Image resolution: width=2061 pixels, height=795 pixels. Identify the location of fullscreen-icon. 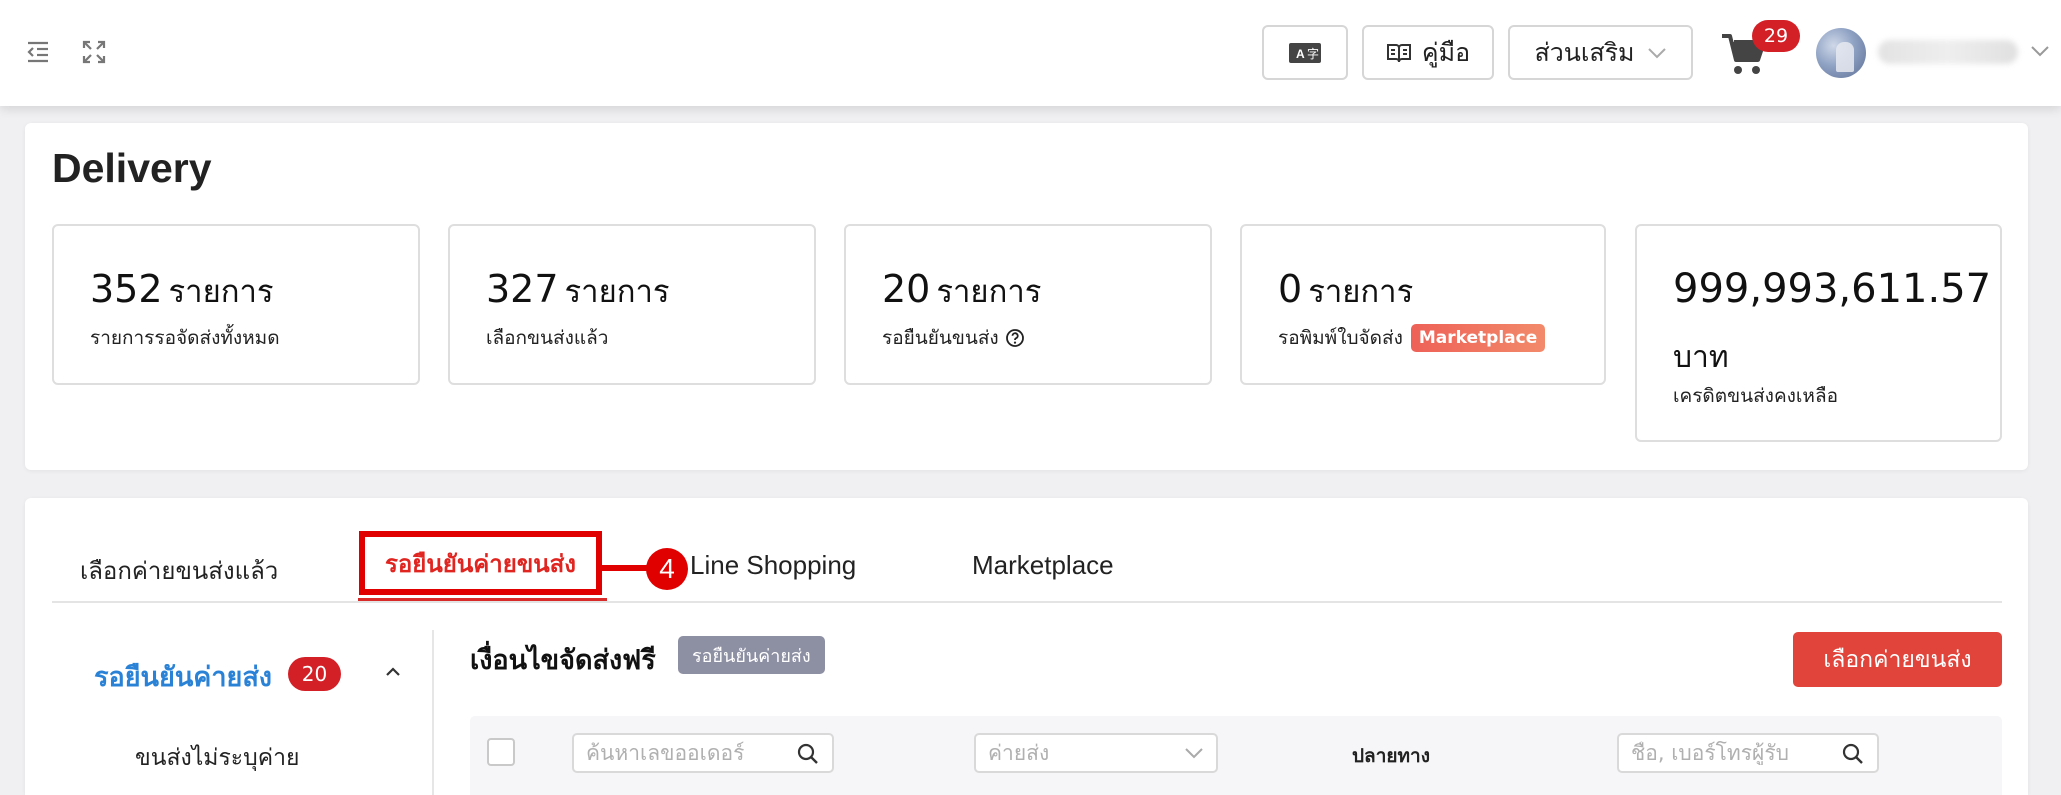
(94, 52).